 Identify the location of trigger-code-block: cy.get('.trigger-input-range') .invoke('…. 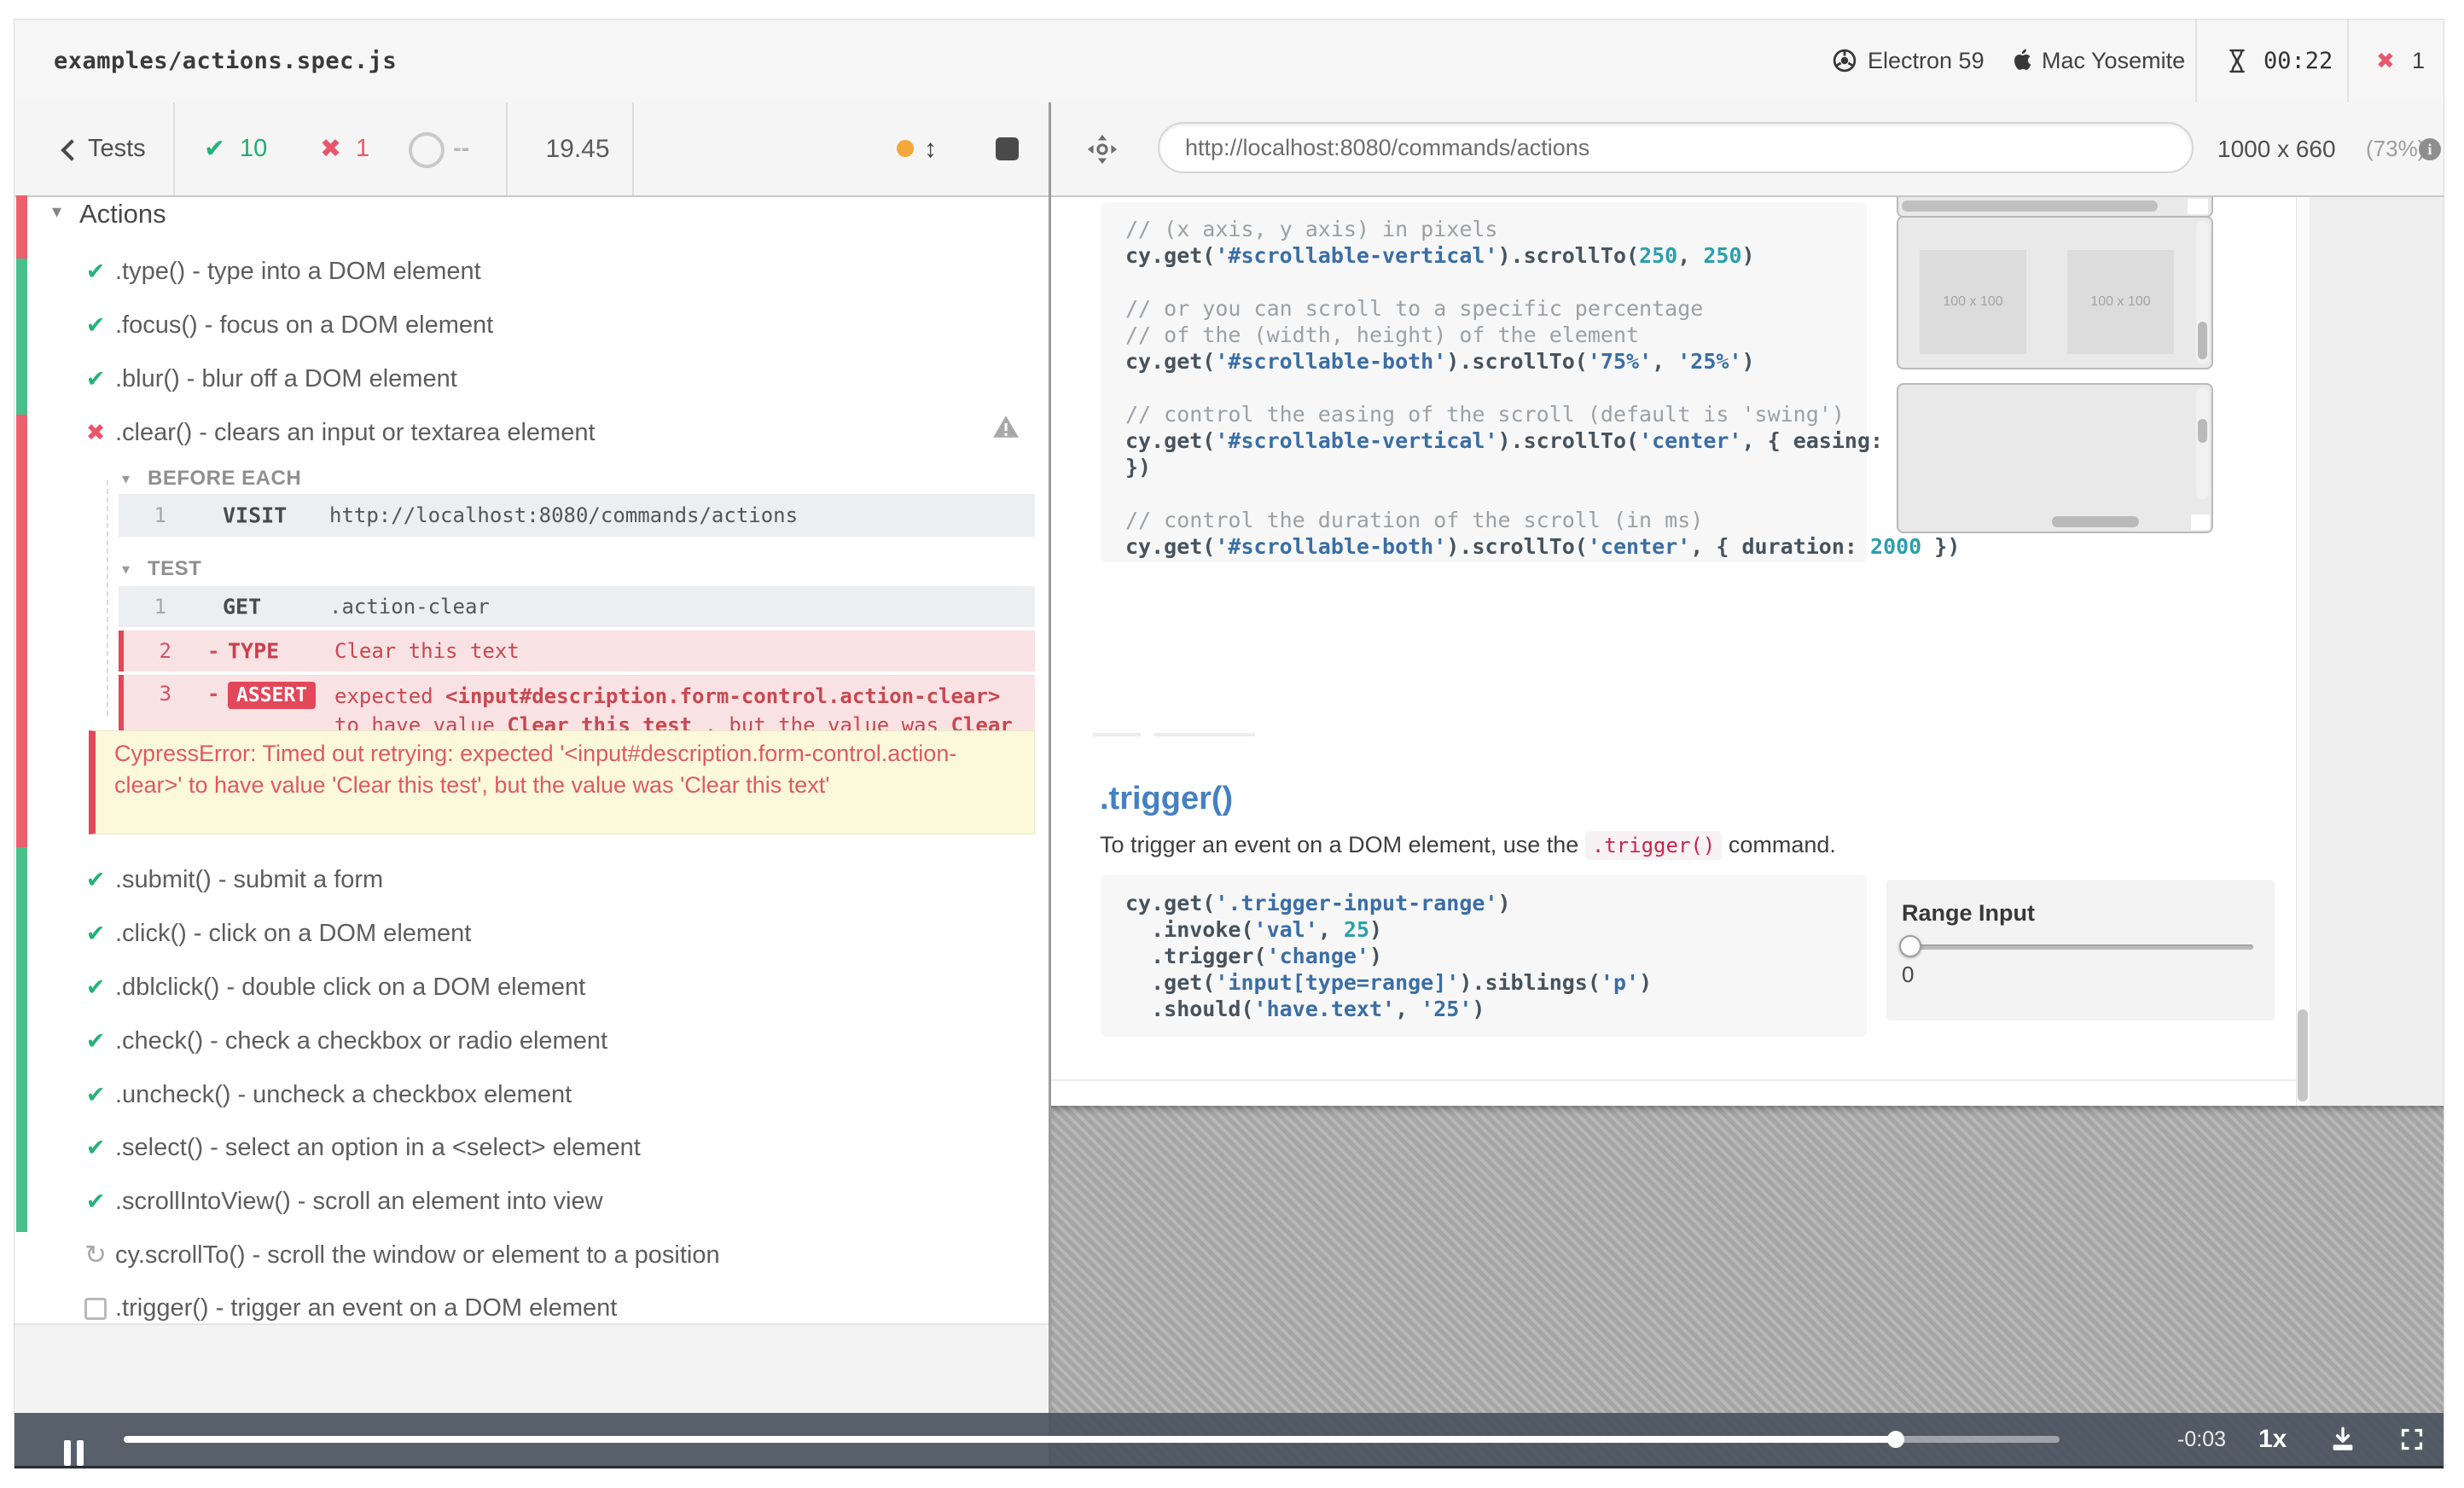
(1484, 956).